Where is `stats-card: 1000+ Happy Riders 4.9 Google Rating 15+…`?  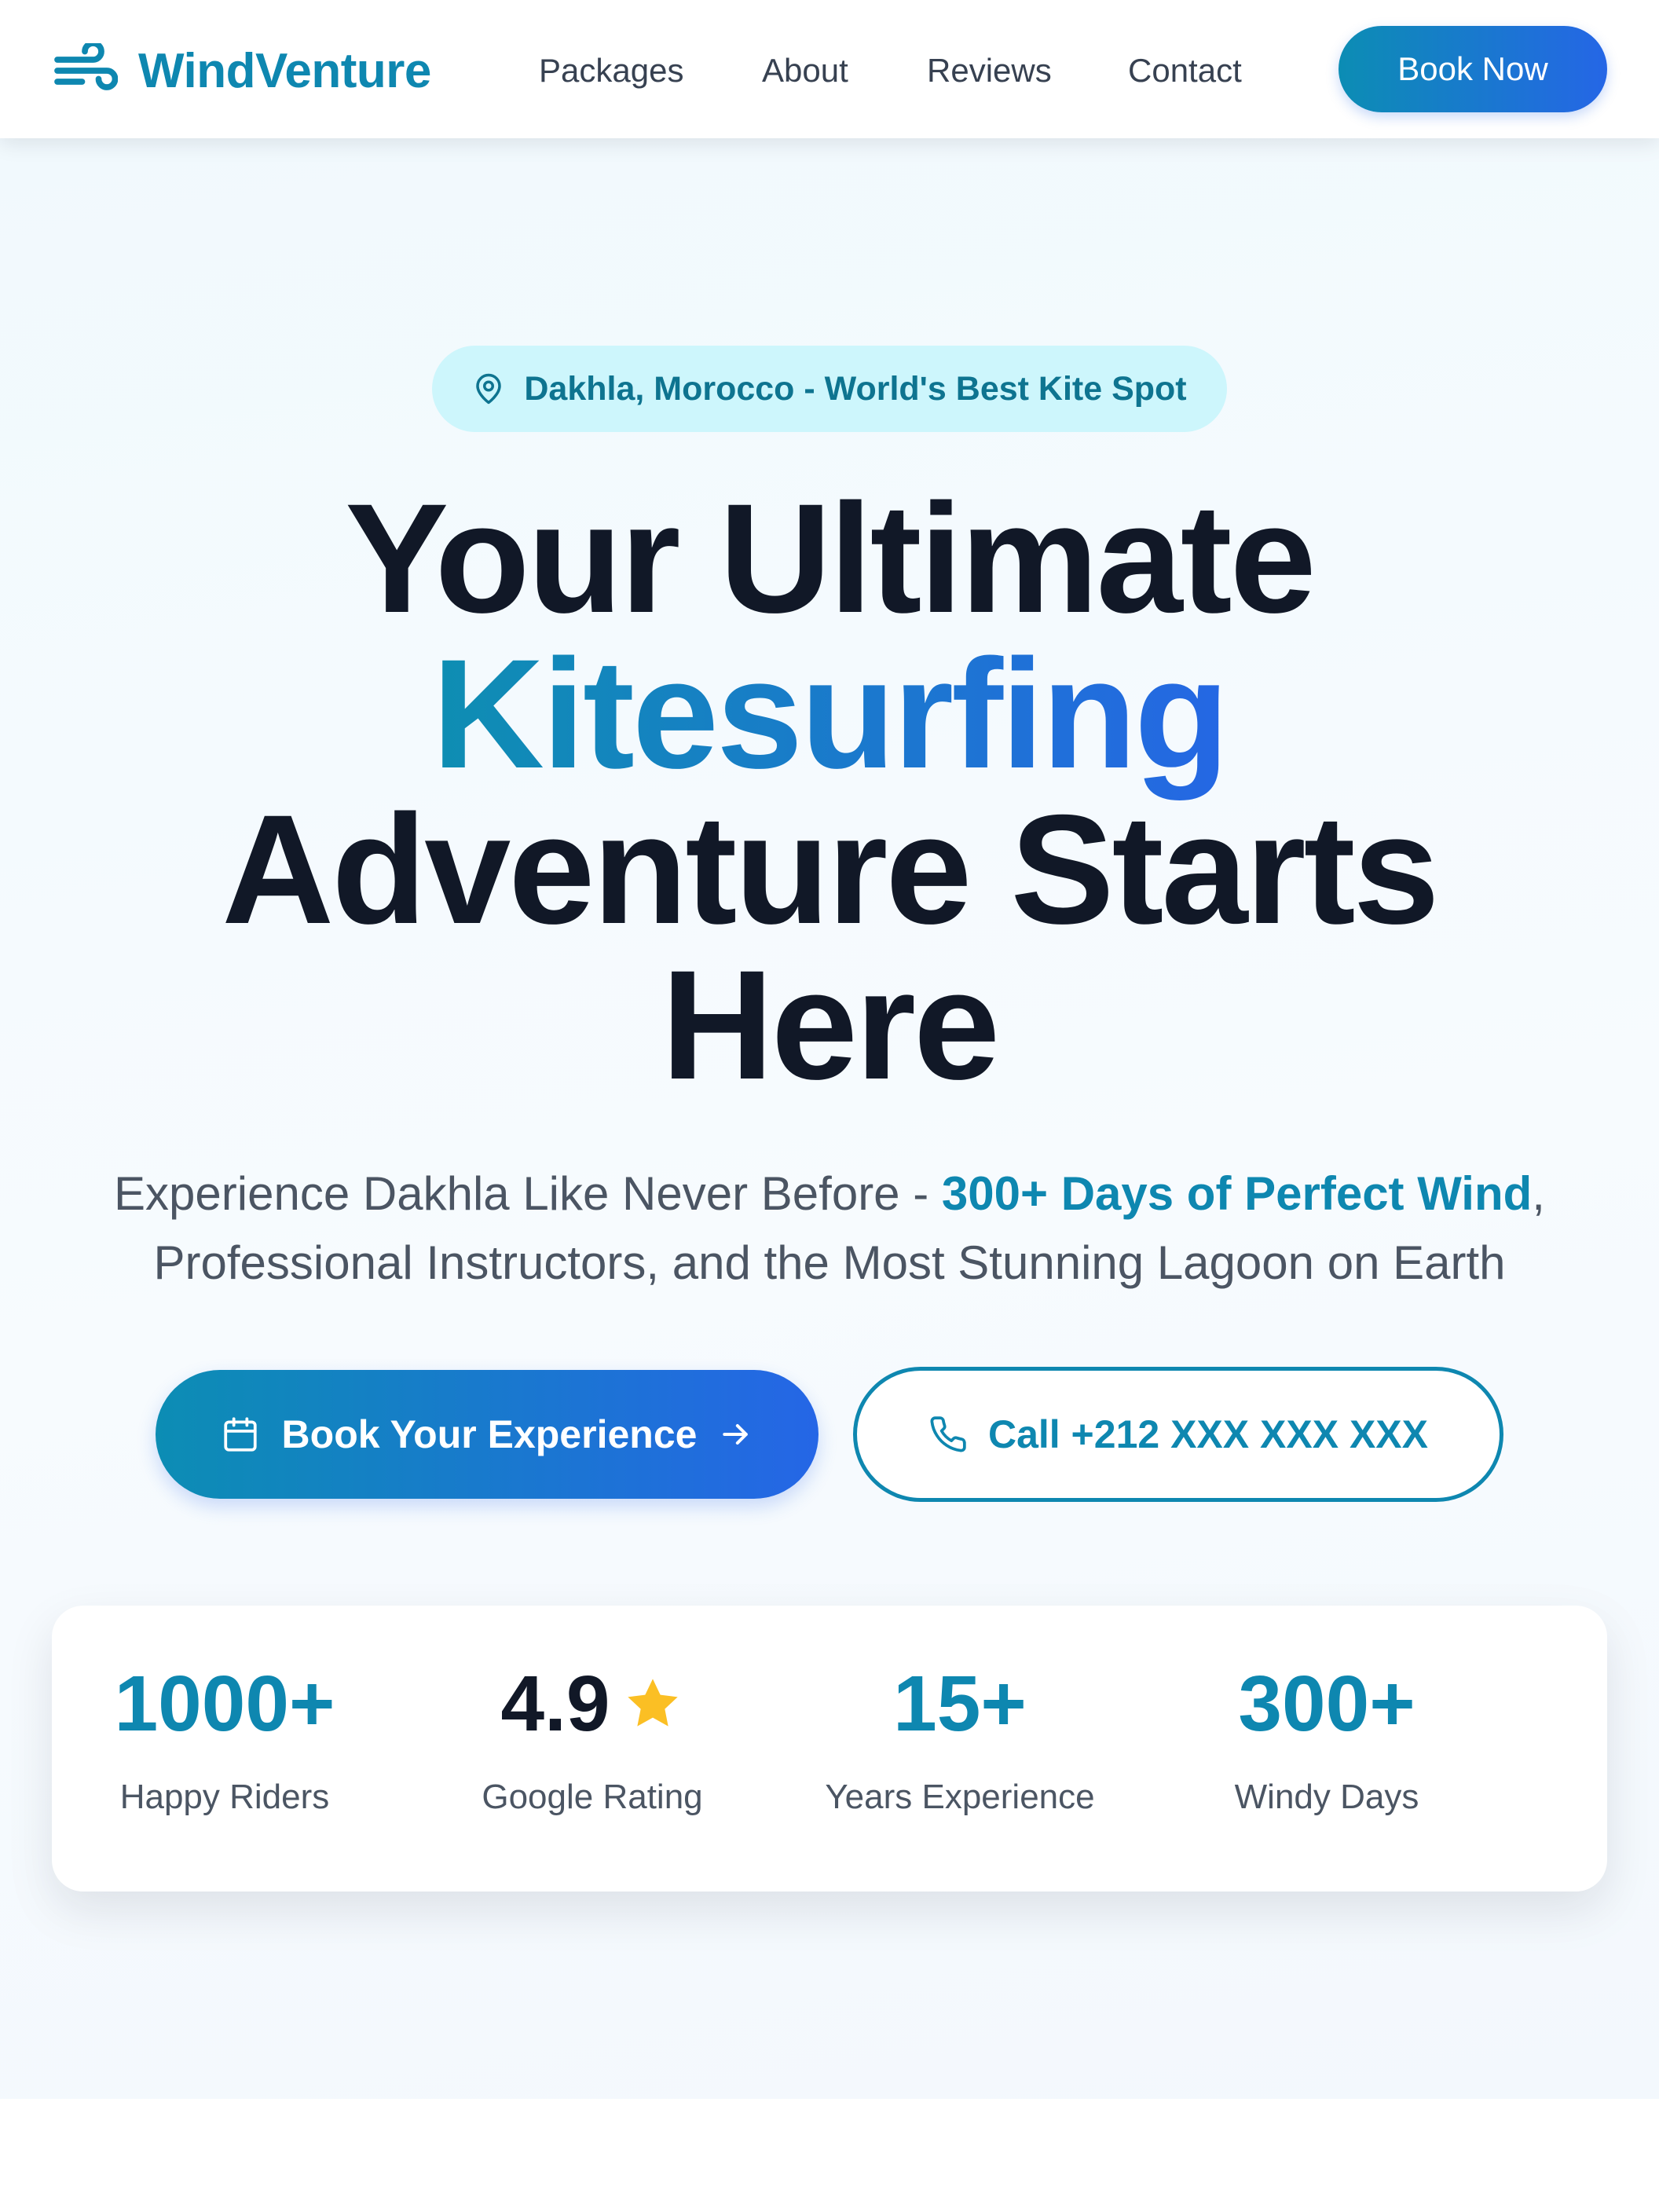
stats-card: 1000+ Happy Riders 4.9 Google Rating 15+… is located at coordinates (829, 1749).